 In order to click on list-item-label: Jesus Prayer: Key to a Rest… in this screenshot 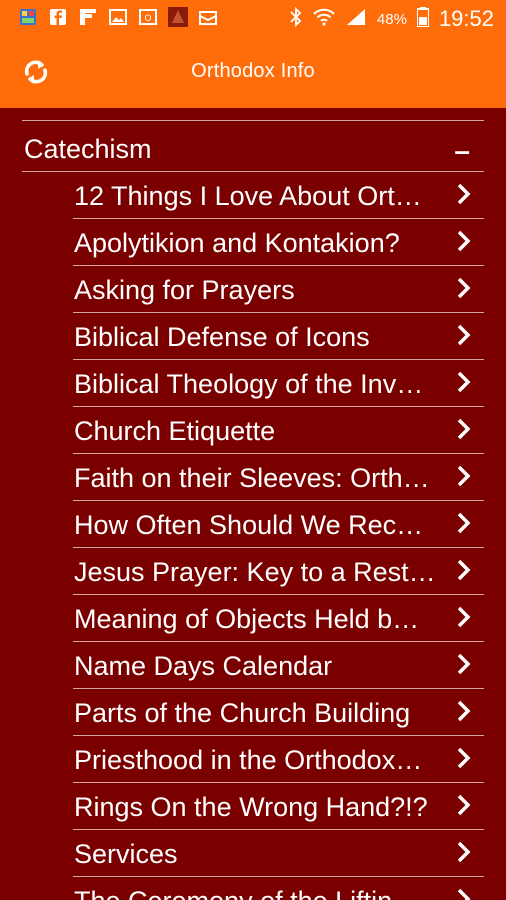, I will do `click(255, 572)`.